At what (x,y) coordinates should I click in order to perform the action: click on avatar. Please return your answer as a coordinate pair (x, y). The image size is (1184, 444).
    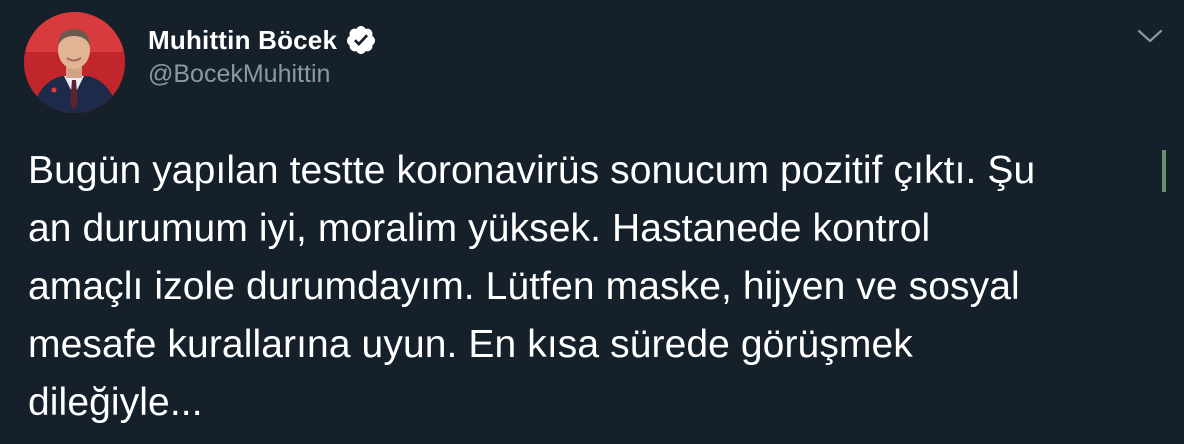
    Looking at the image, I should click on (74, 62).